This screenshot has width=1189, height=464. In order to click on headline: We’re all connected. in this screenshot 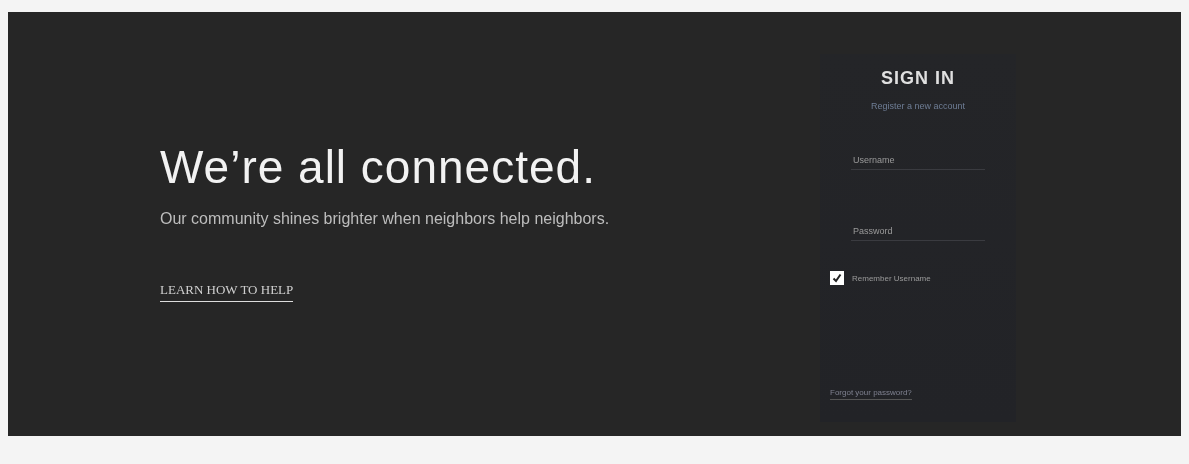, I will do `click(378, 167)`.